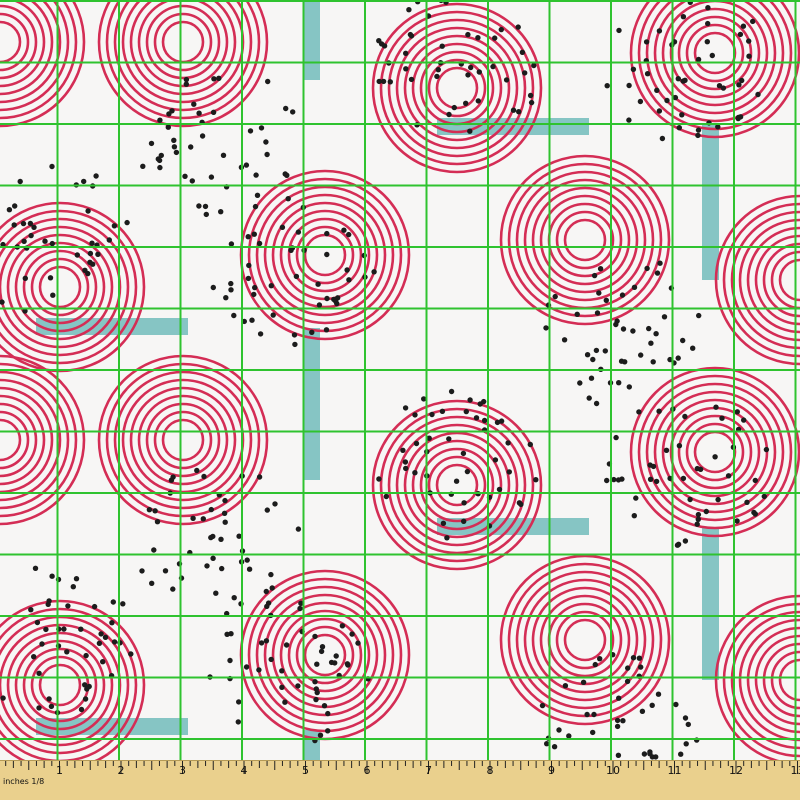 This screenshot has height=800, width=800. I want to click on ruler-number: 4, so click(244, 770).